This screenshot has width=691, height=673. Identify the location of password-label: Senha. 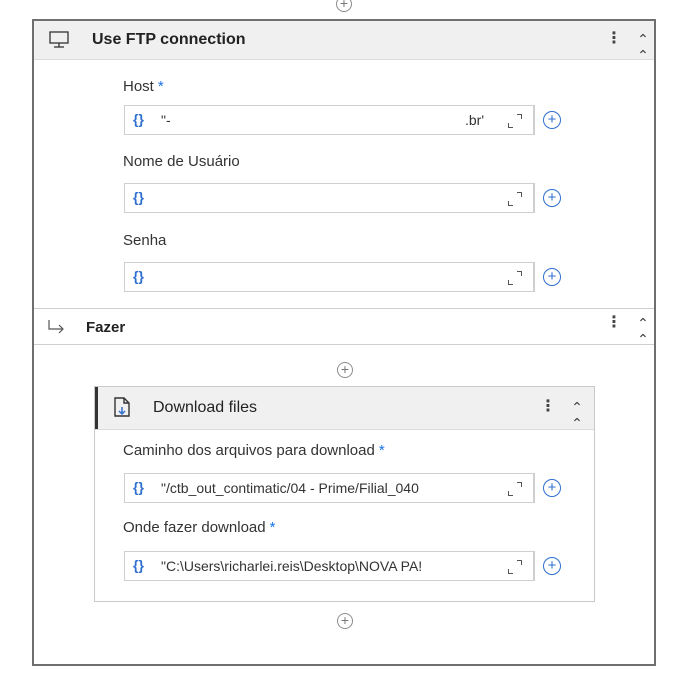
(145, 240).